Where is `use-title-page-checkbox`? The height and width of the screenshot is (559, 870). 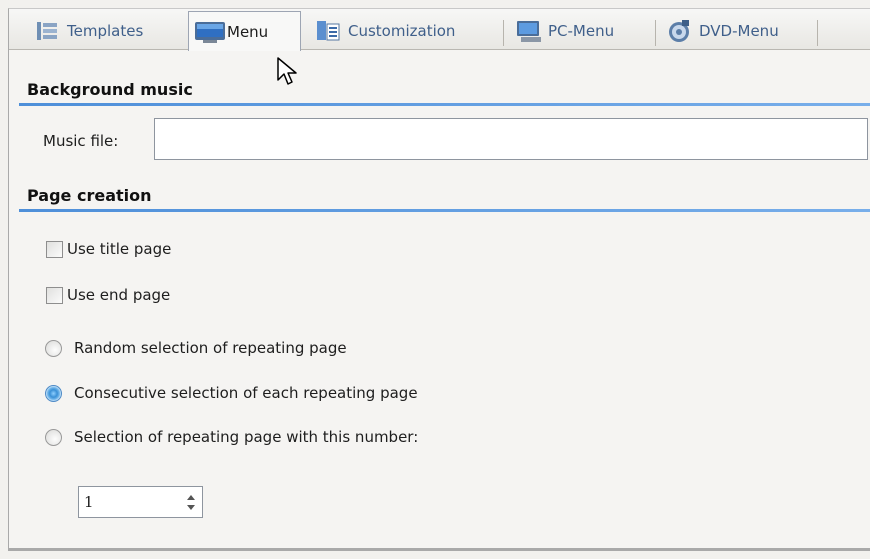
use-title-page-checkbox is located at coordinates (54, 249).